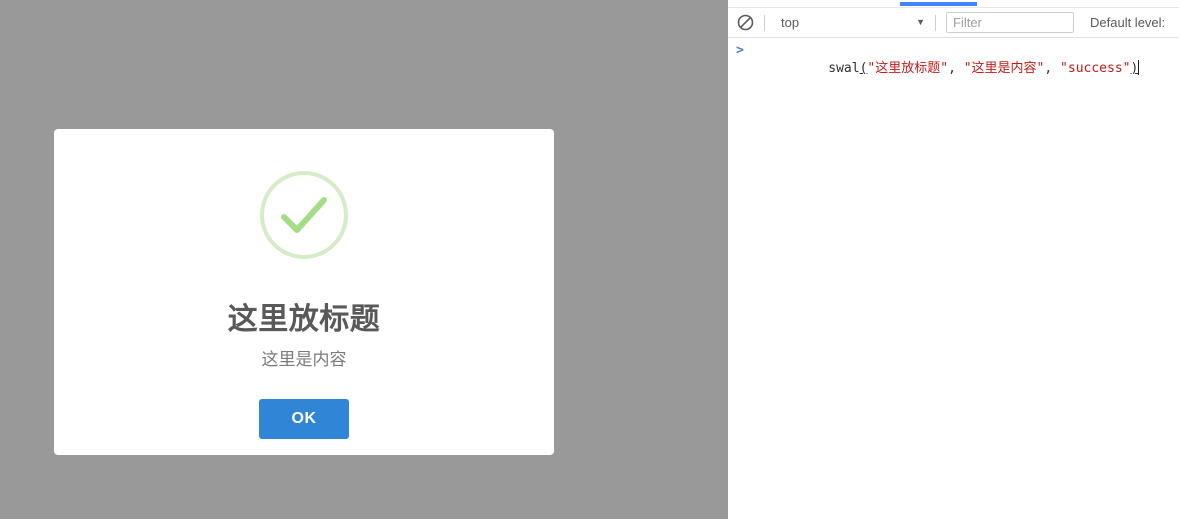 The image size is (1179, 519). I want to click on code-token-ident: swal, so click(844, 68).